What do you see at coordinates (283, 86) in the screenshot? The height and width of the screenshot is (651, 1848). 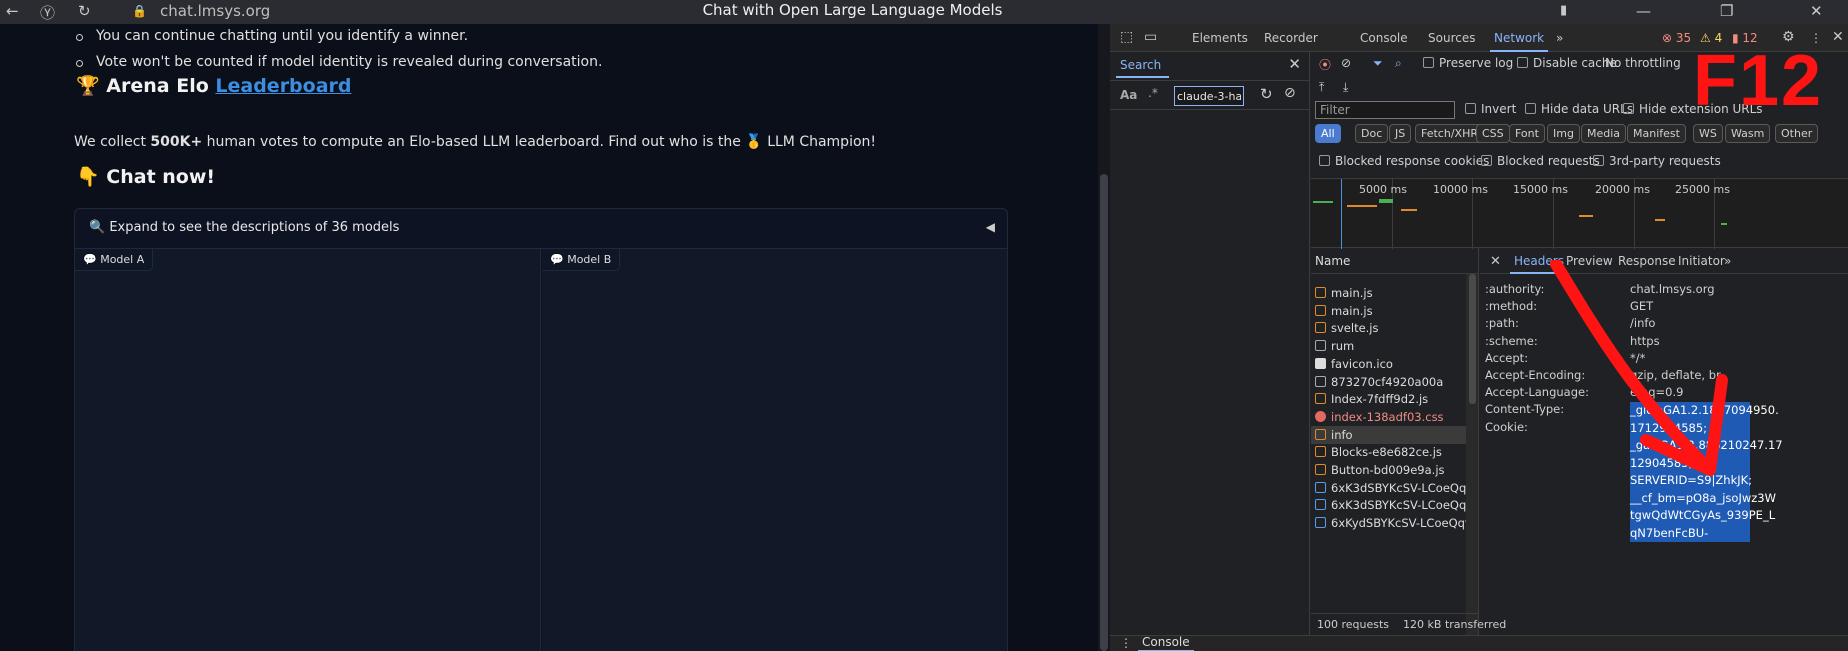 I see `leaderboard-link: Leaderboard` at bounding box center [283, 86].